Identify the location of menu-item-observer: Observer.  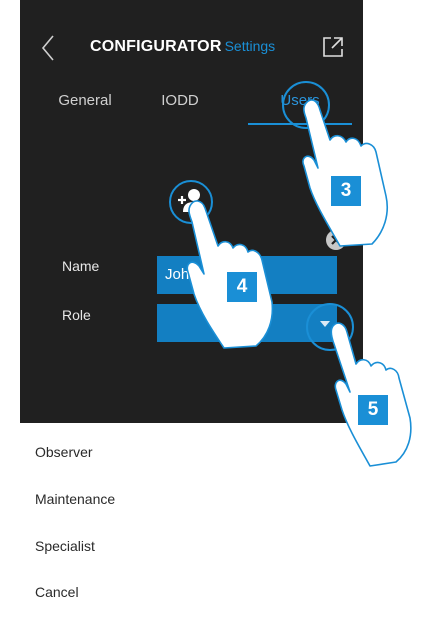
(191, 452).